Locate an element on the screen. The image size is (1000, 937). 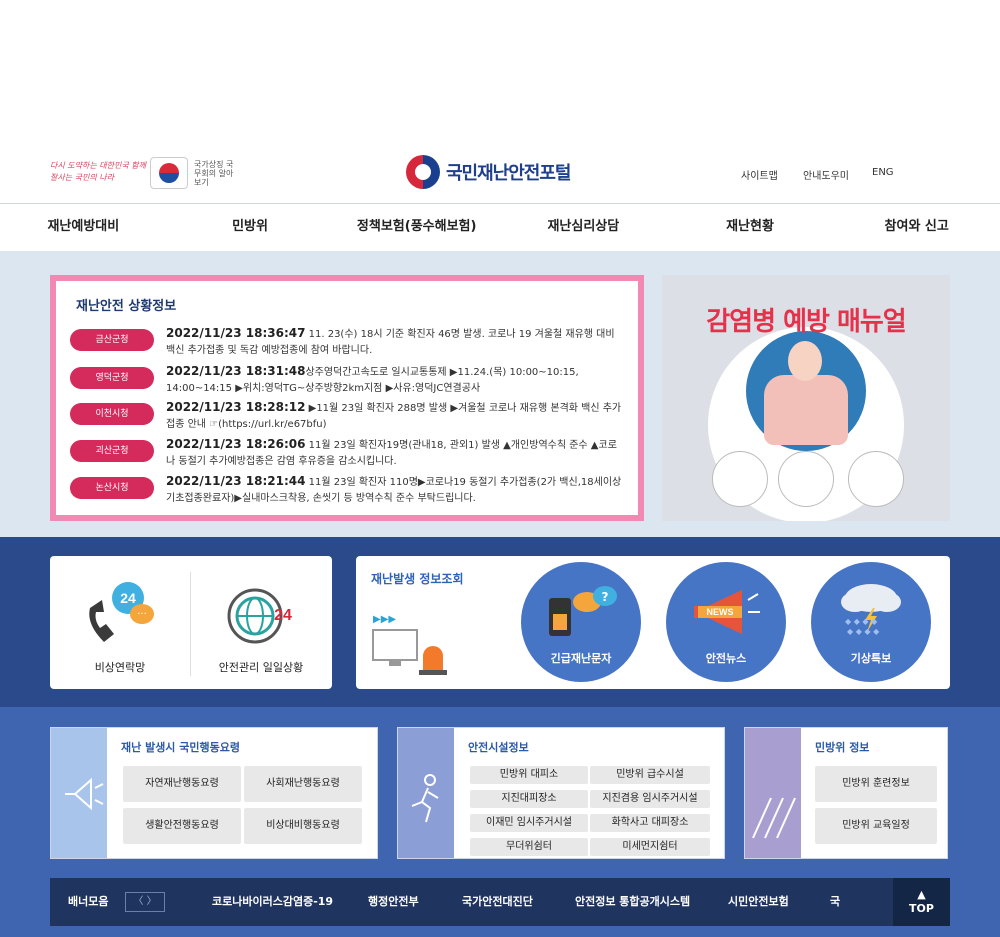
earthquake-shelter-button: 지진대피장소 is located at coordinates (529, 799).